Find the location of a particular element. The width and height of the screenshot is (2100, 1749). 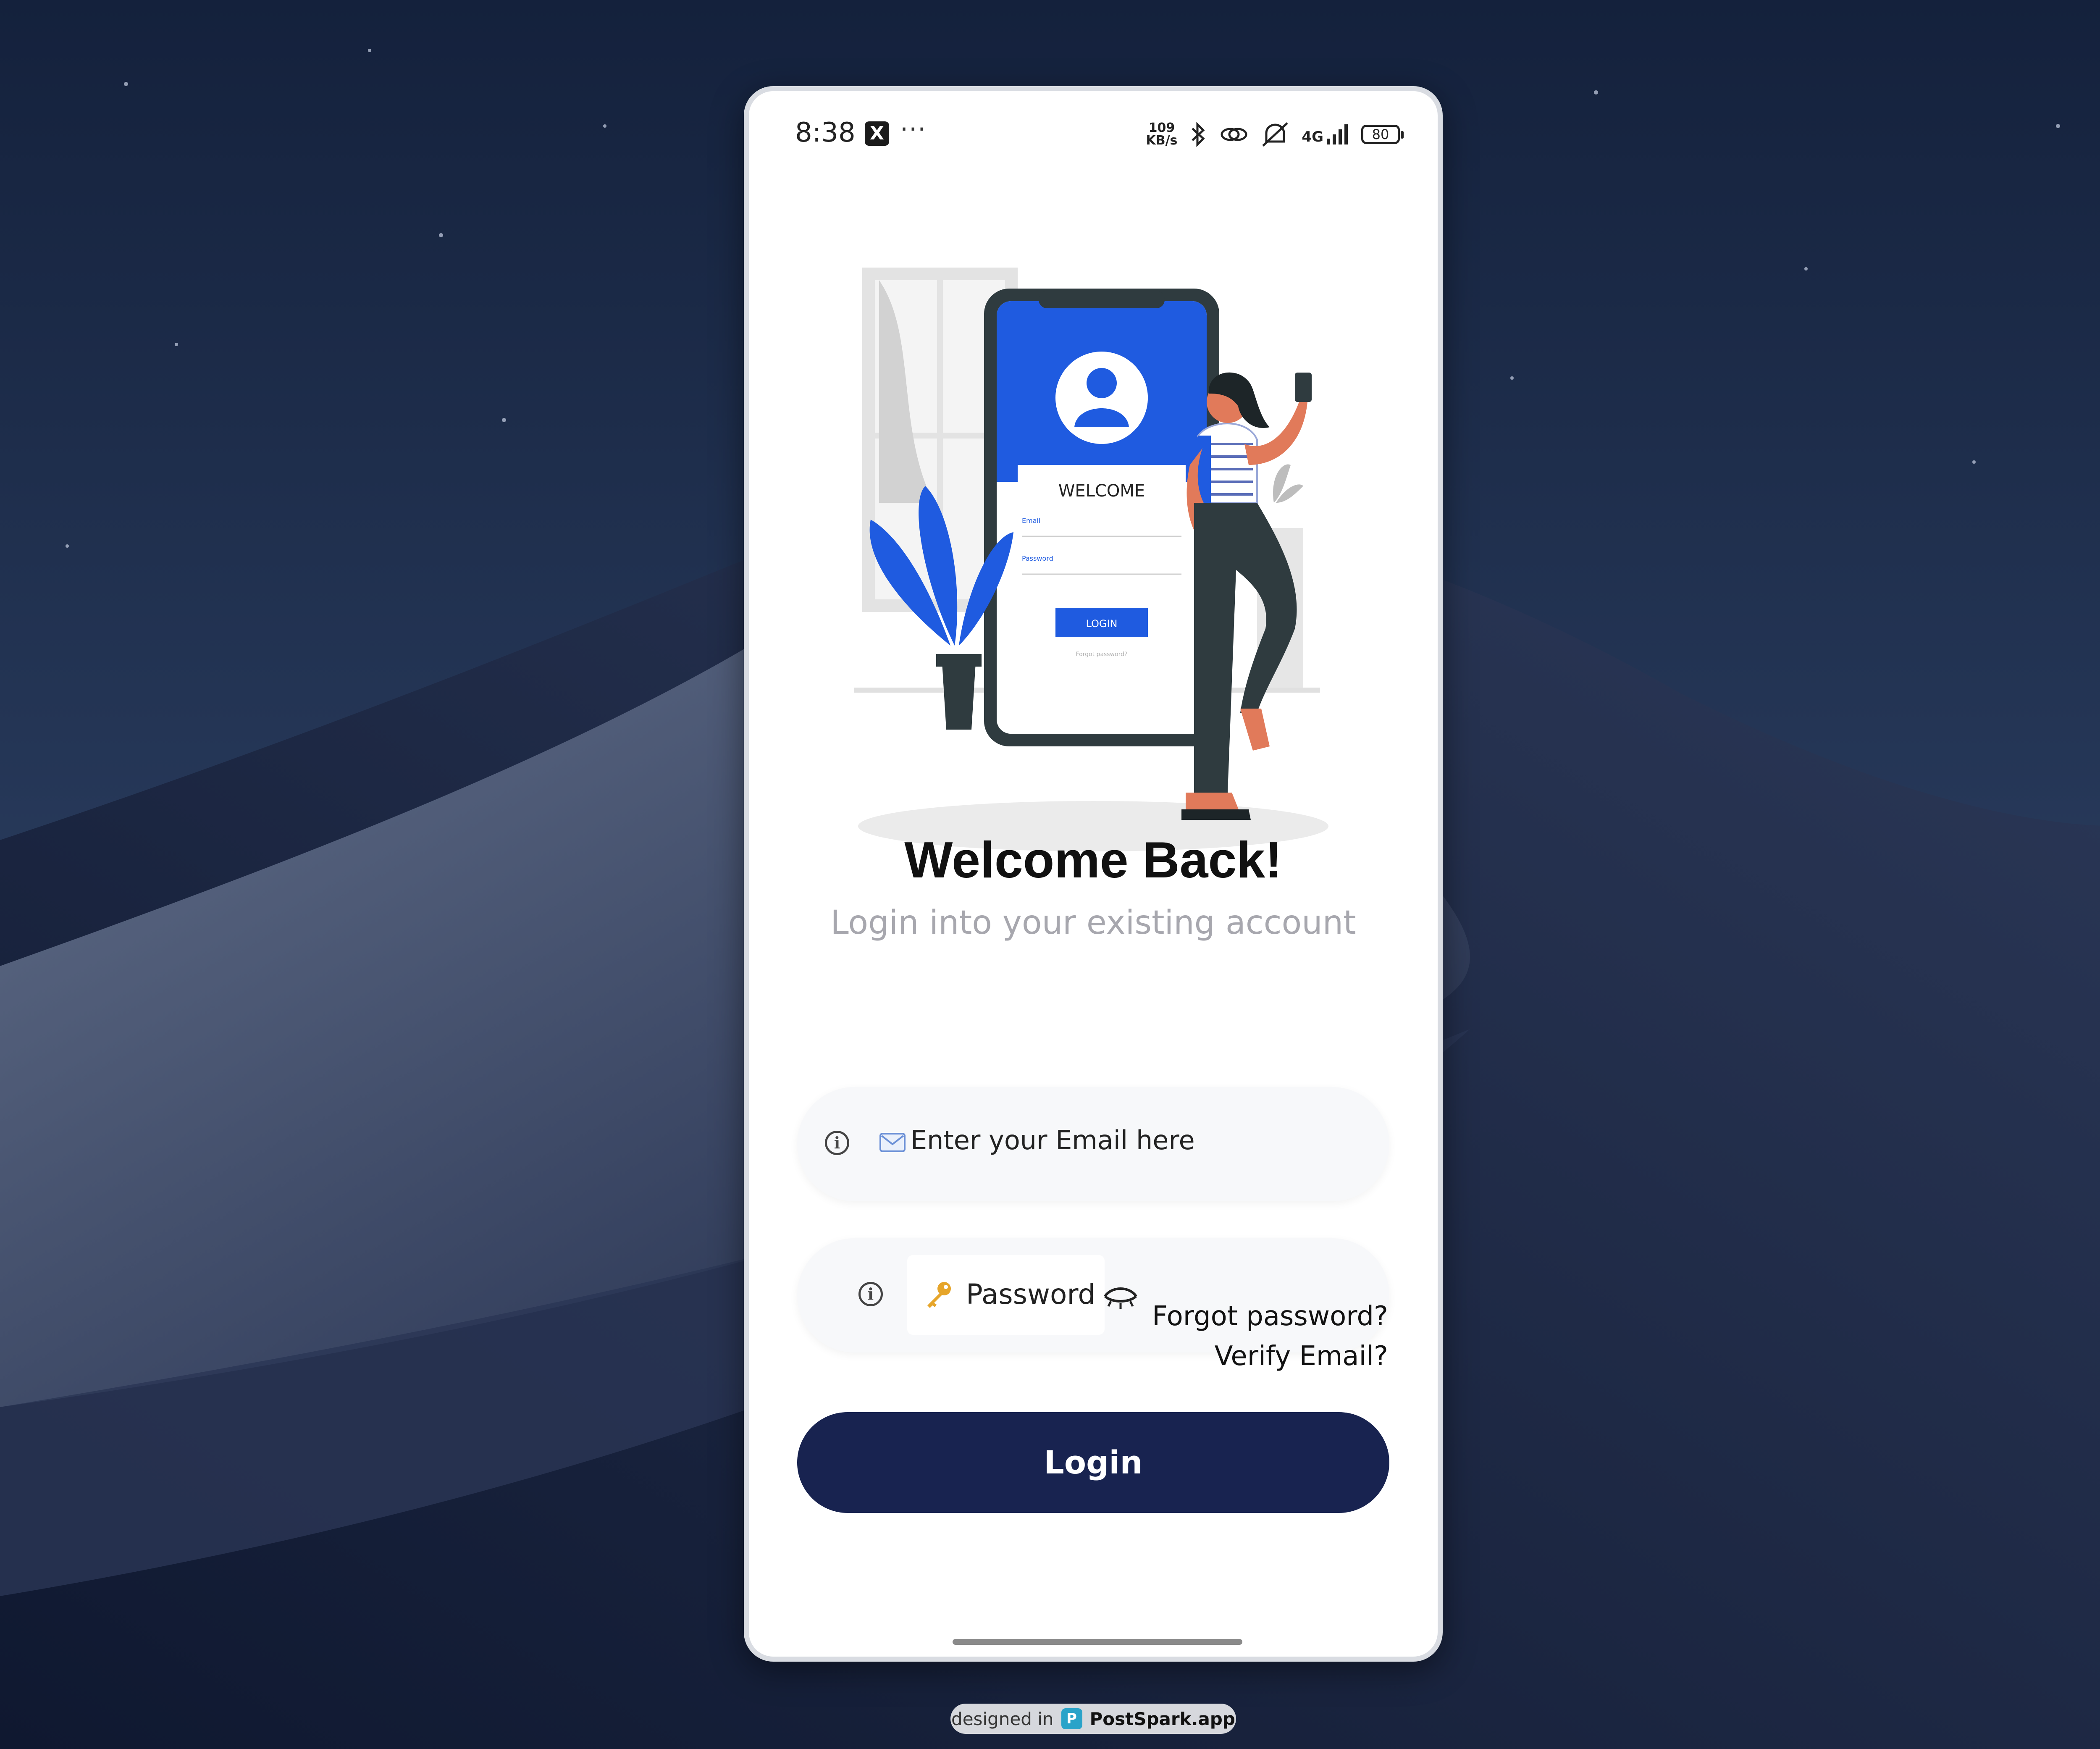

link-icon is located at coordinates (1234, 134).